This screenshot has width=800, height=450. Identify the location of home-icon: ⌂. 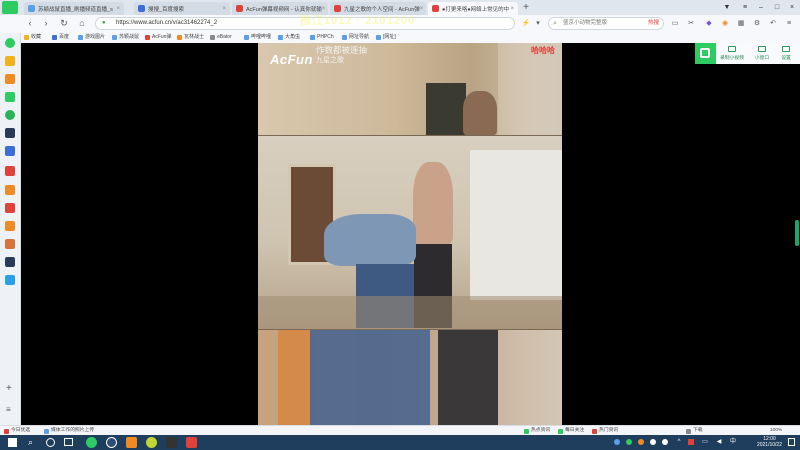
(82, 23).